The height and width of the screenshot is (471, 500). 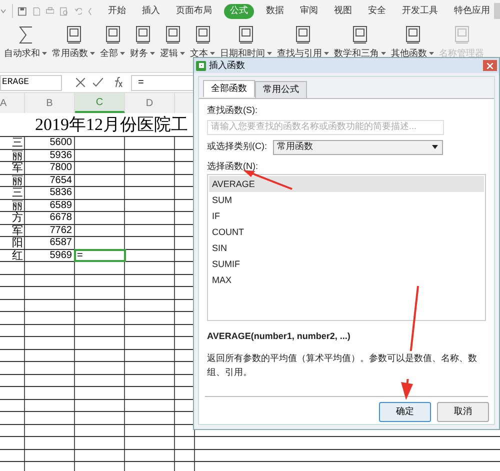 What do you see at coordinates (12, 103) in the screenshot?
I see `column-header: A` at bounding box center [12, 103].